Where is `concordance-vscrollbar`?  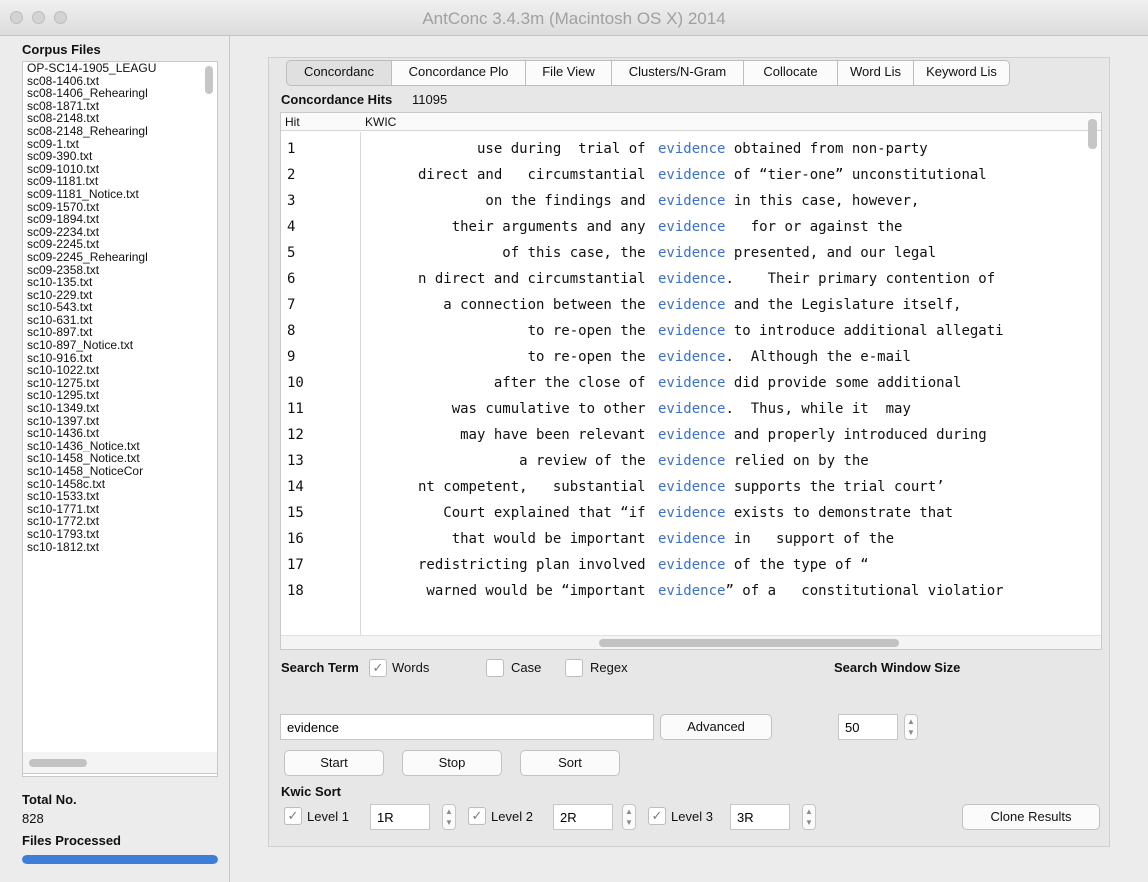 concordance-vscrollbar is located at coordinates (1092, 134).